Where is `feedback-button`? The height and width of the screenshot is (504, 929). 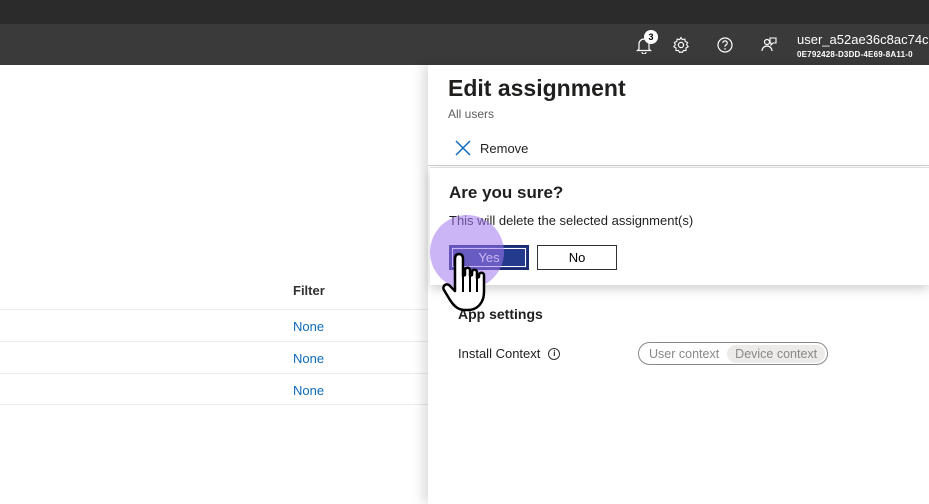 feedback-button is located at coordinates (769, 45).